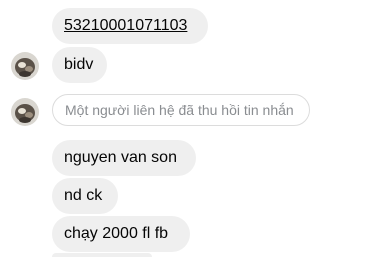  I want to click on message-text: bidv, so click(79, 64).